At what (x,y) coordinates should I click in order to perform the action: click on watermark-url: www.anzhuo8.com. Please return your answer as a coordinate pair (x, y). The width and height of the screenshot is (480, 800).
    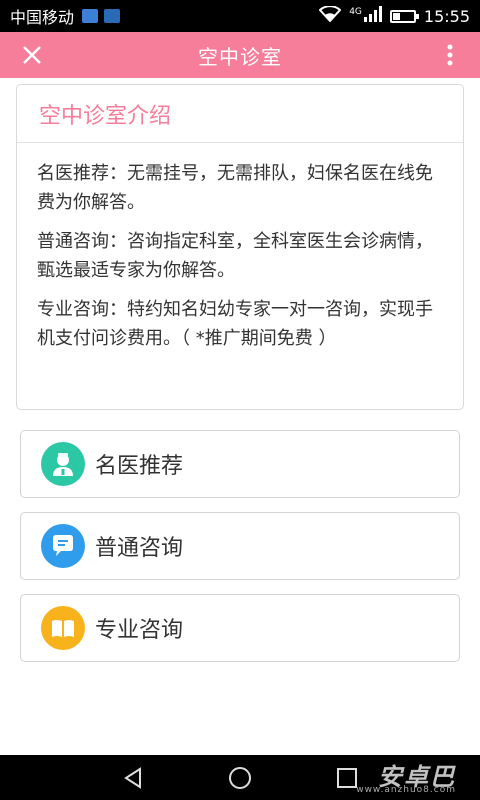
    Looking at the image, I should click on (406, 790).